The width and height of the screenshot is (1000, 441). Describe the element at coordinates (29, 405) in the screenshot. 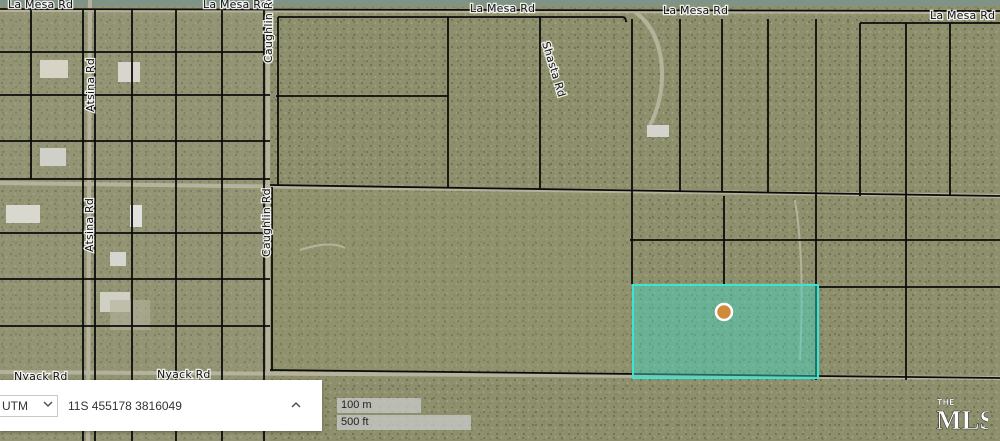

I see `coordinate-system-select: UTM` at that location.